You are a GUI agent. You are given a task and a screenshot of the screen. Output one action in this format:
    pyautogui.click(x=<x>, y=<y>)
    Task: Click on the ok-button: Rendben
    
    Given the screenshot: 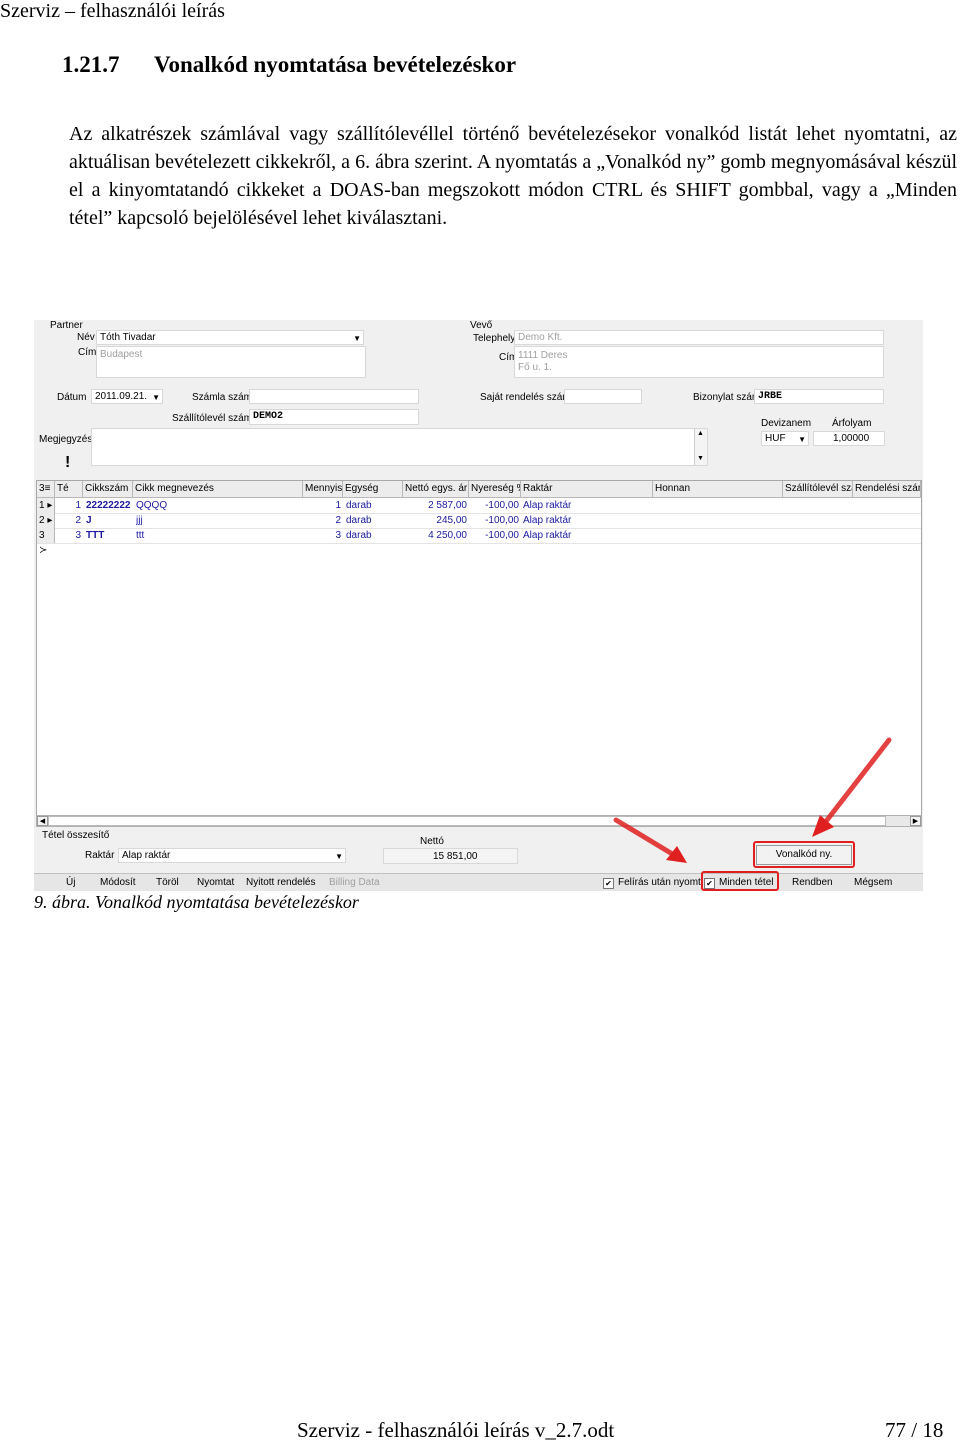 What is the action you would take?
    pyautogui.click(x=812, y=883)
    